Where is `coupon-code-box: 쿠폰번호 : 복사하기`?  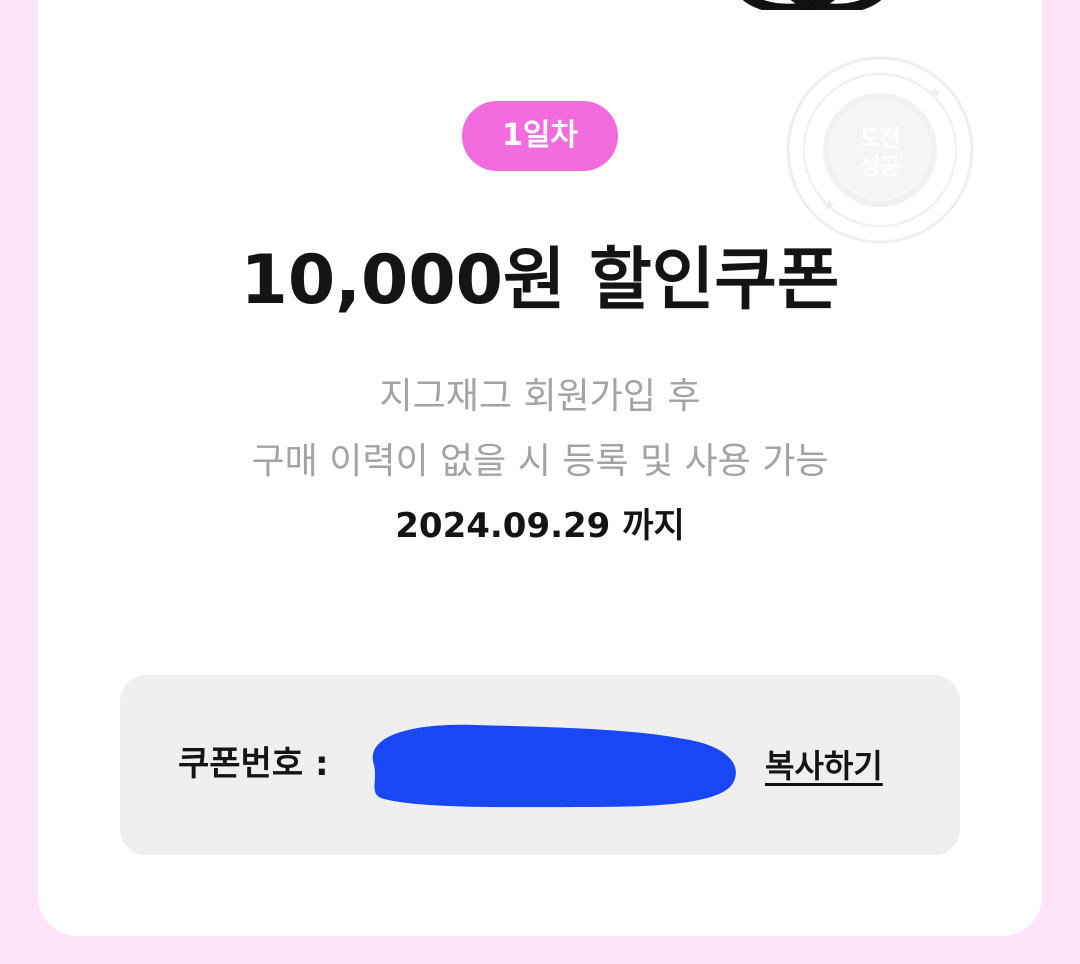
coupon-code-box: 쿠폰번호 : 복사하기 is located at coordinates (540, 765).